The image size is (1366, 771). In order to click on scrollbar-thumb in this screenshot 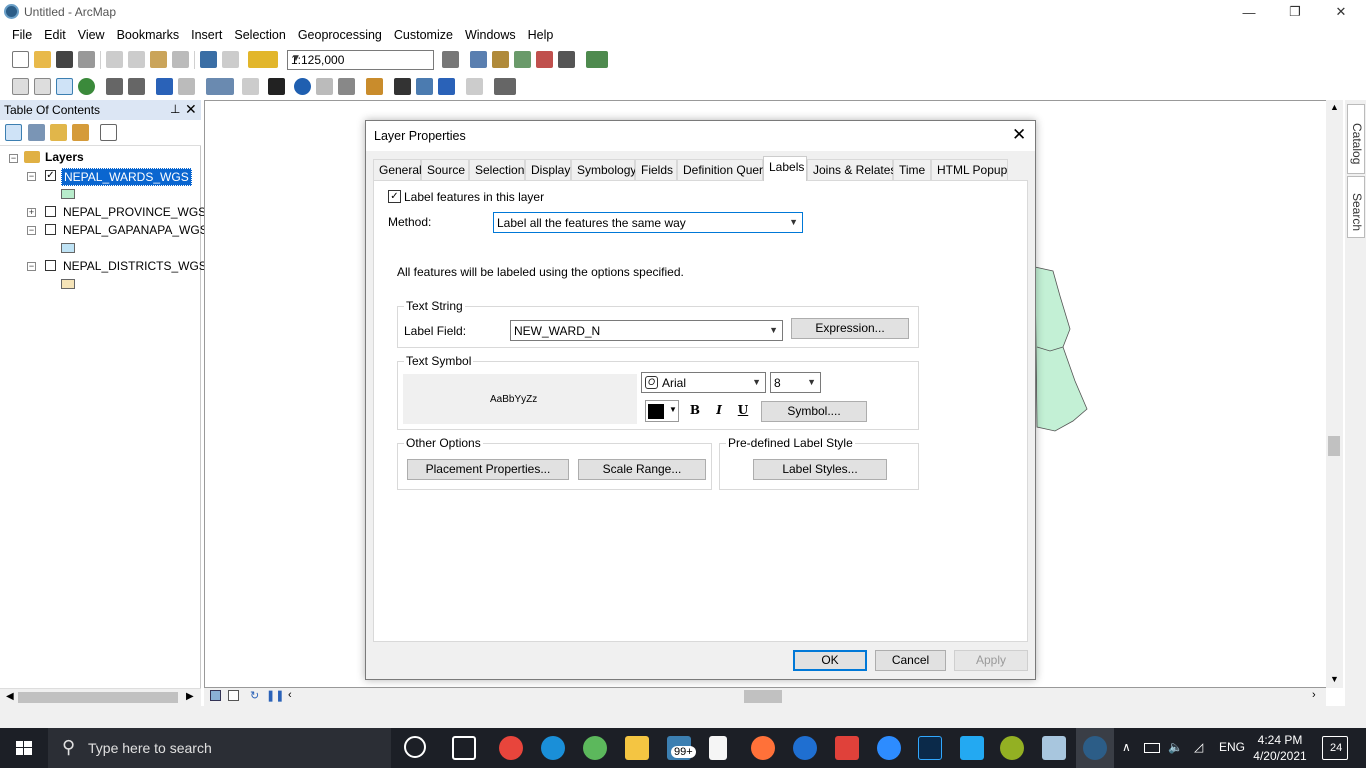, I will do `click(763, 696)`.